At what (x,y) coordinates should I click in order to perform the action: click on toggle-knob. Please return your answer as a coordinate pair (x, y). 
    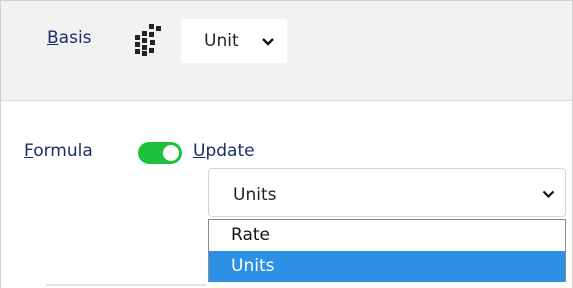
    Looking at the image, I should click on (171, 153).